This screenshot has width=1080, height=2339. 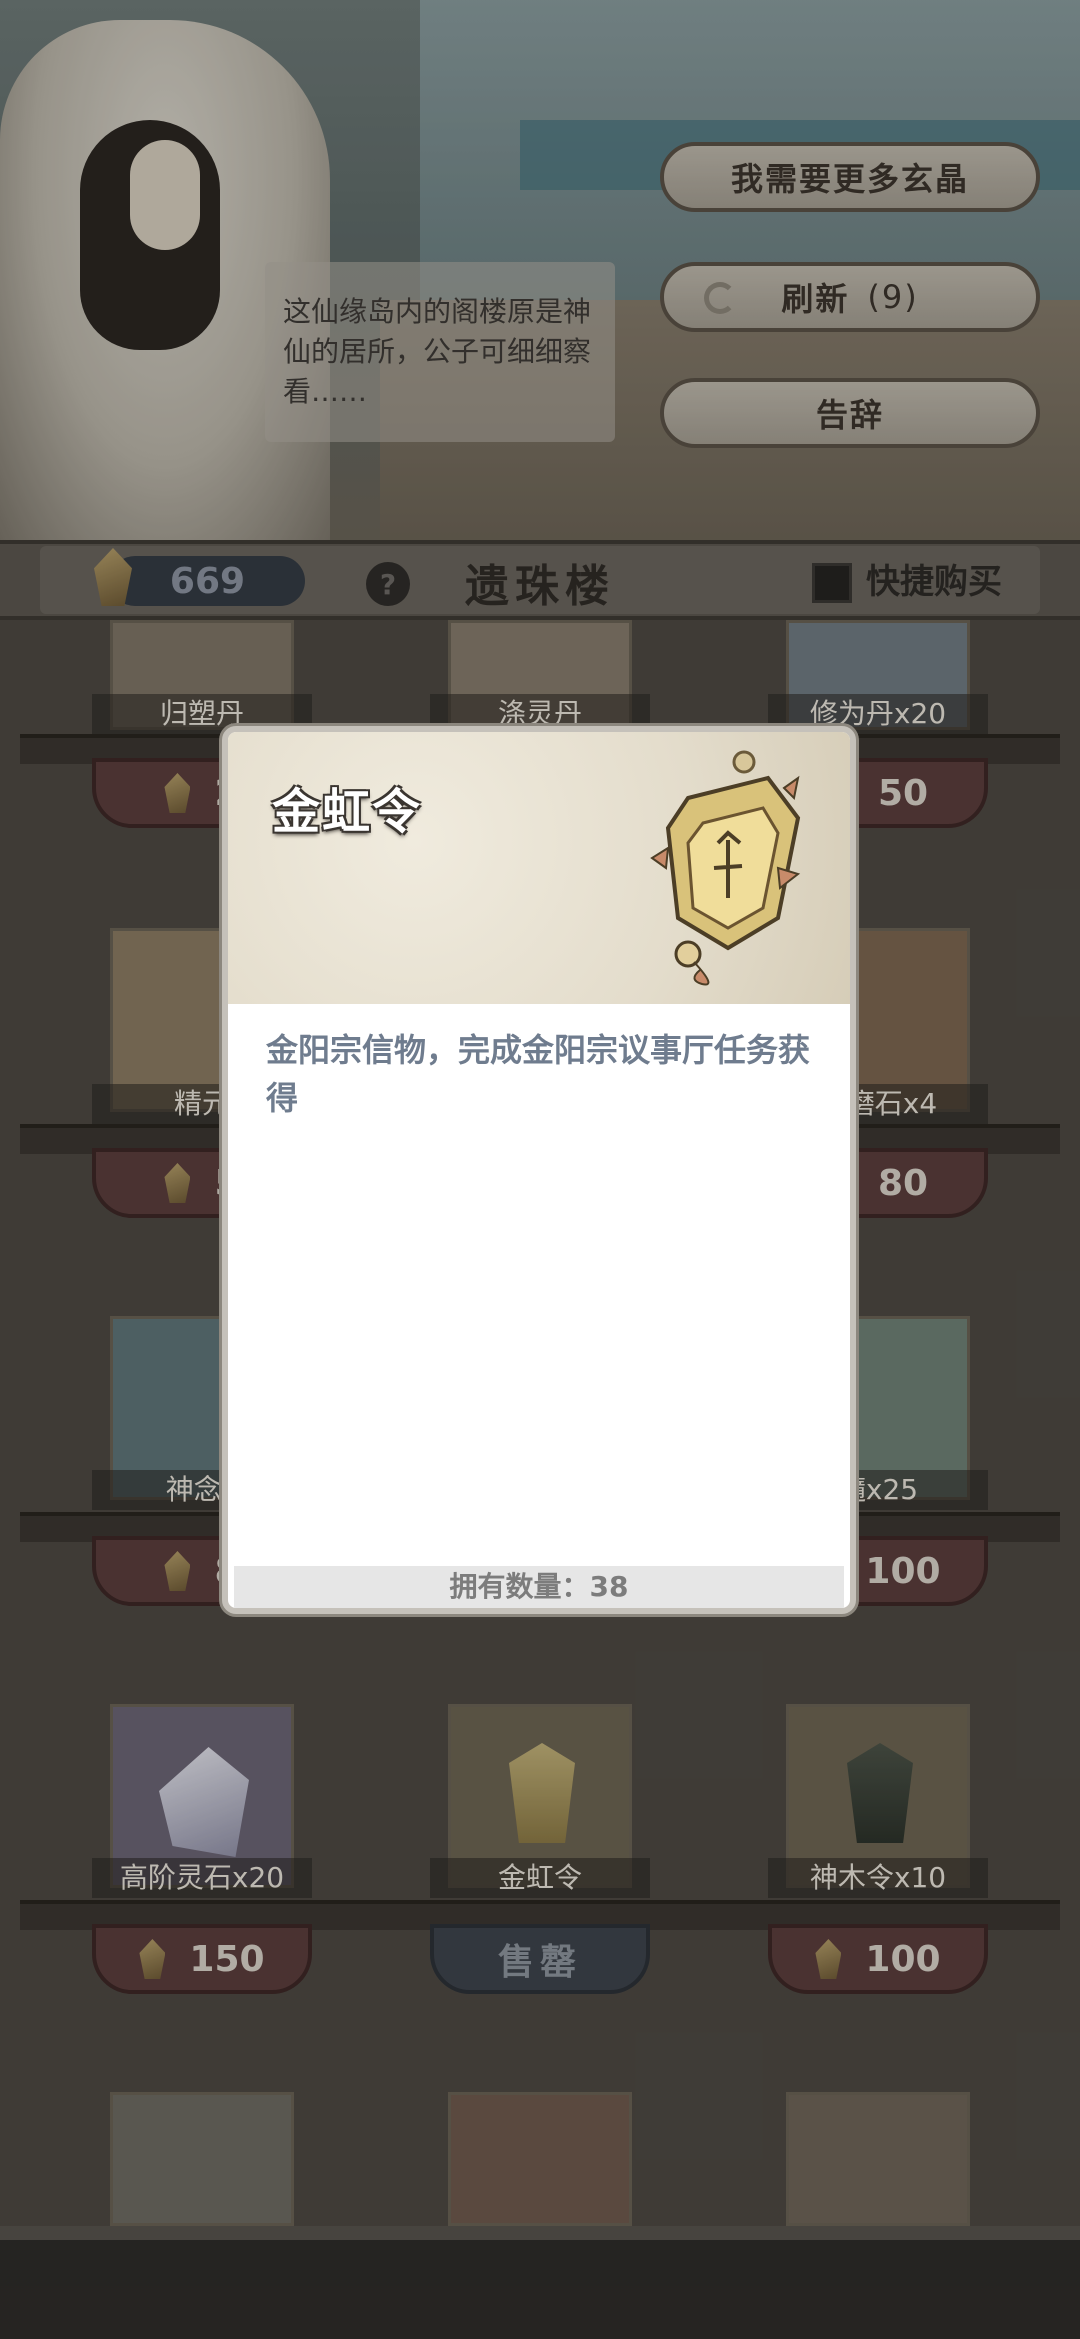 What do you see at coordinates (538, 1074) in the screenshot?
I see `modal-description: 金阳宗信物，完成金阳宗议事厅任务获得` at bounding box center [538, 1074].